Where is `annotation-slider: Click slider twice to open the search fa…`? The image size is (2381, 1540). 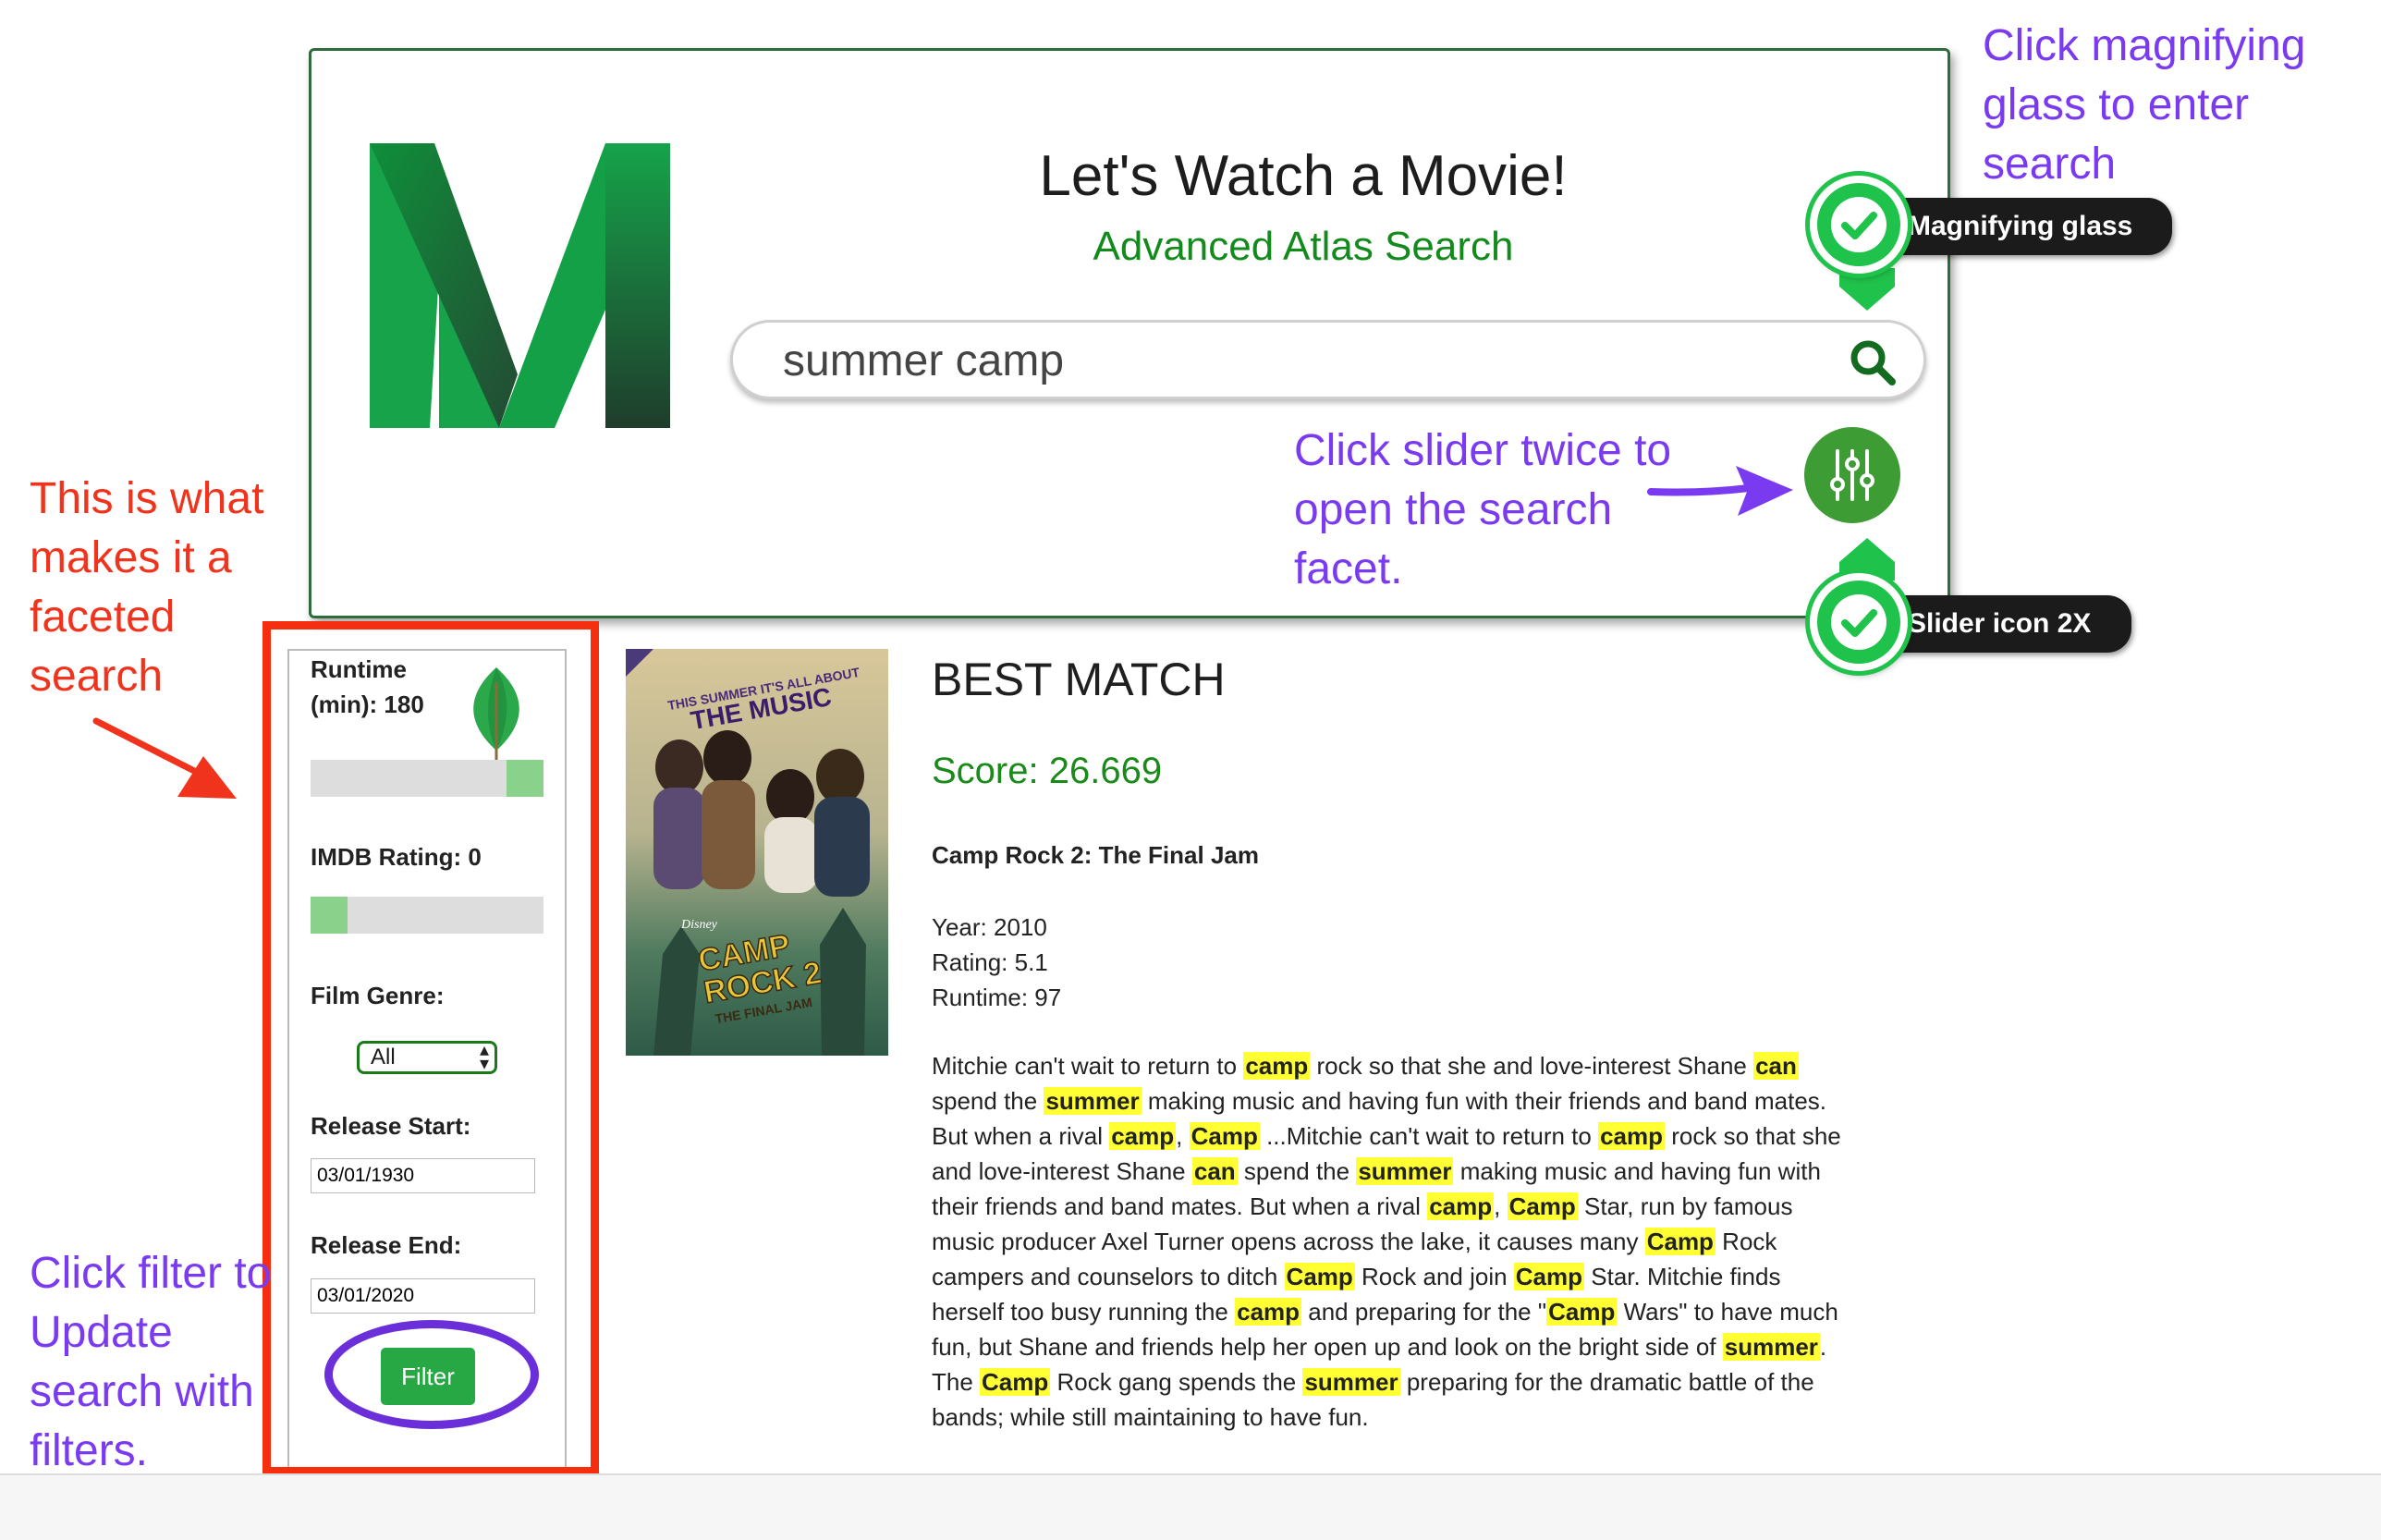 annotation-slider: Click slider twice to open the search fa… is located at coordinates (1483, 509).